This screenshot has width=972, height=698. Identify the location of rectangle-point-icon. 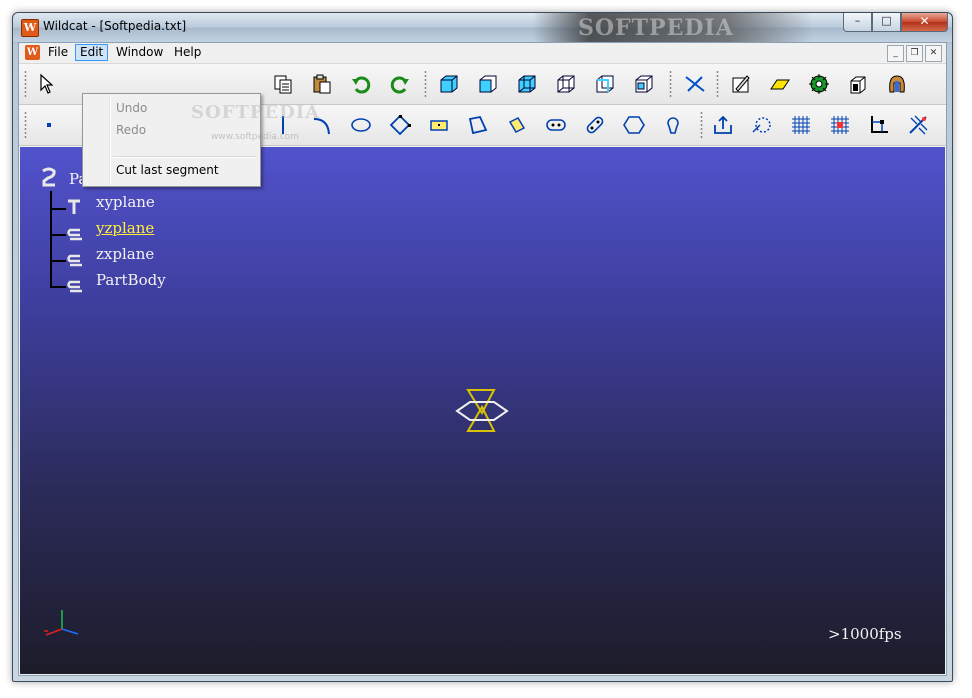
(439, 125).